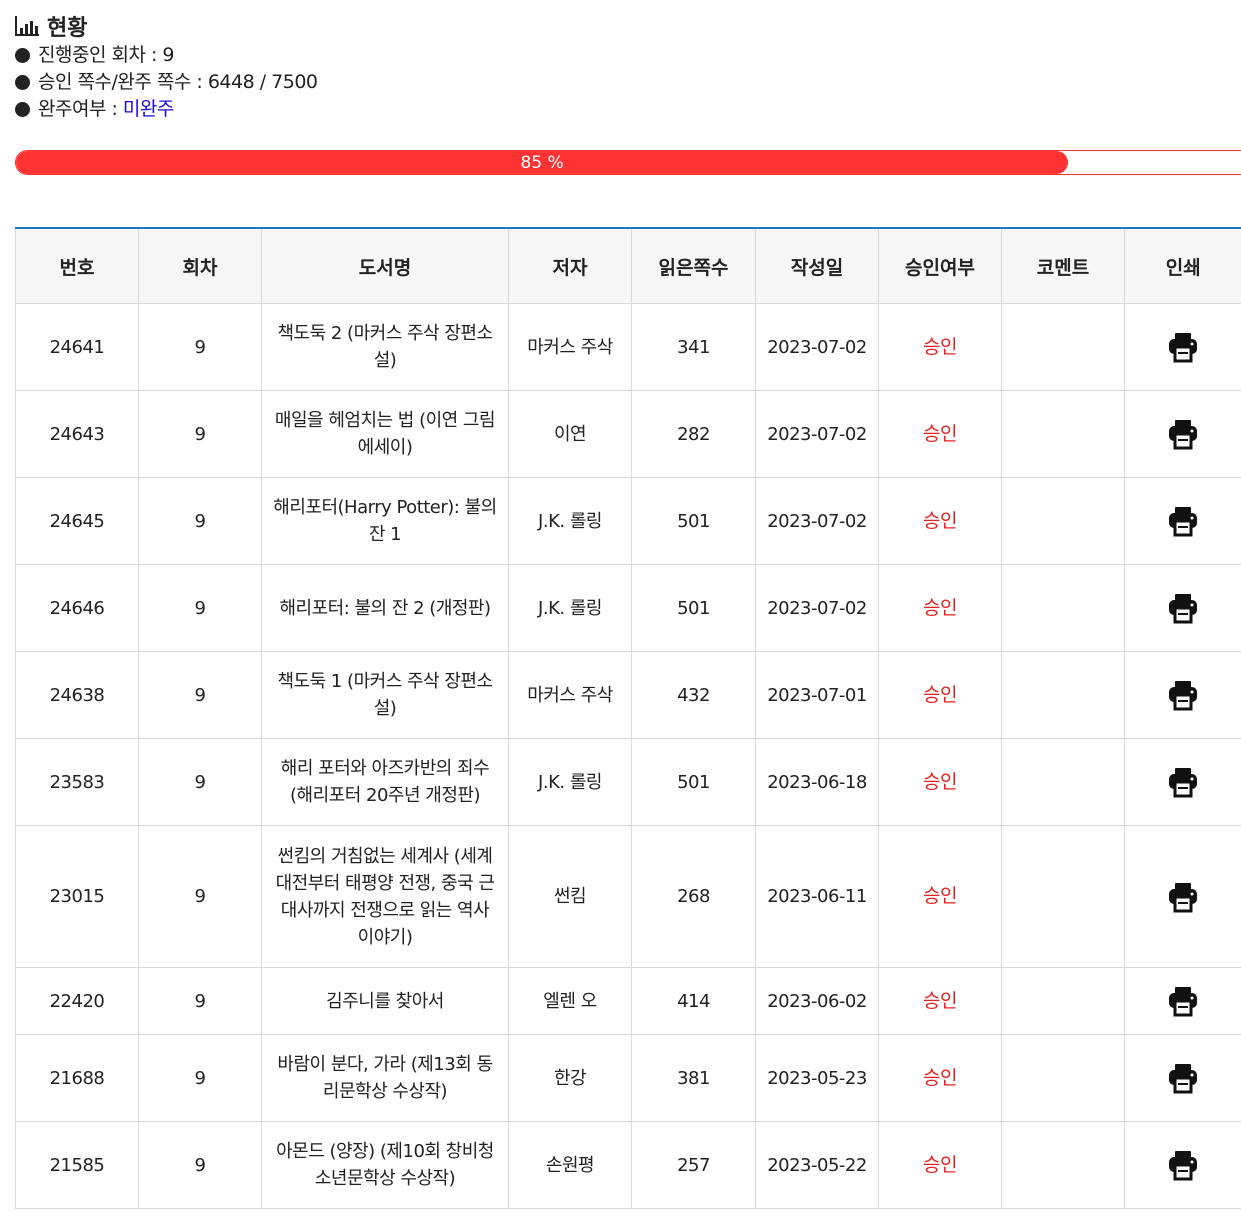  I want to click on cell-no: 23015, so click(77, 896).